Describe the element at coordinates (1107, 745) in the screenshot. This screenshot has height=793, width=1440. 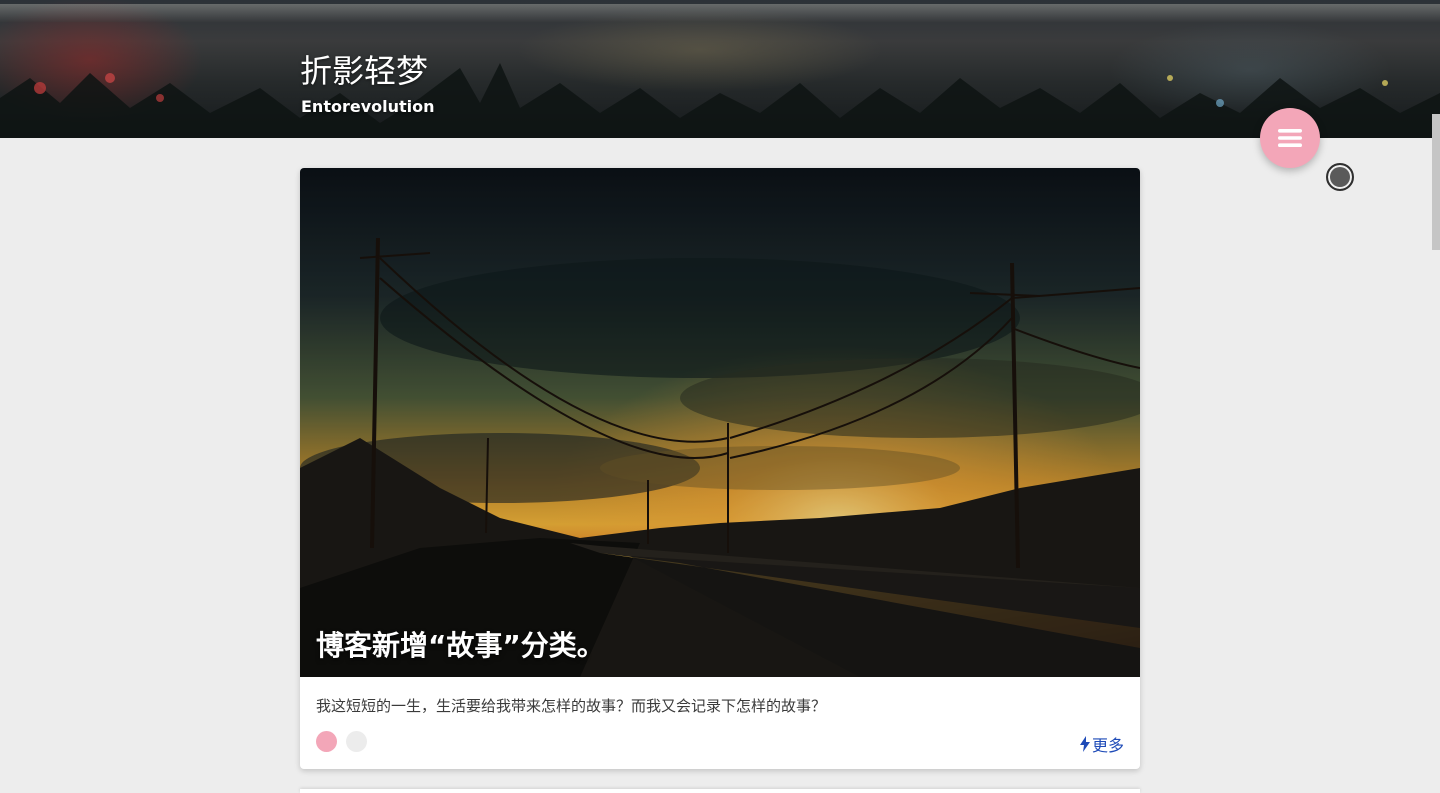
I see `read-more-label: 更多` at that location.